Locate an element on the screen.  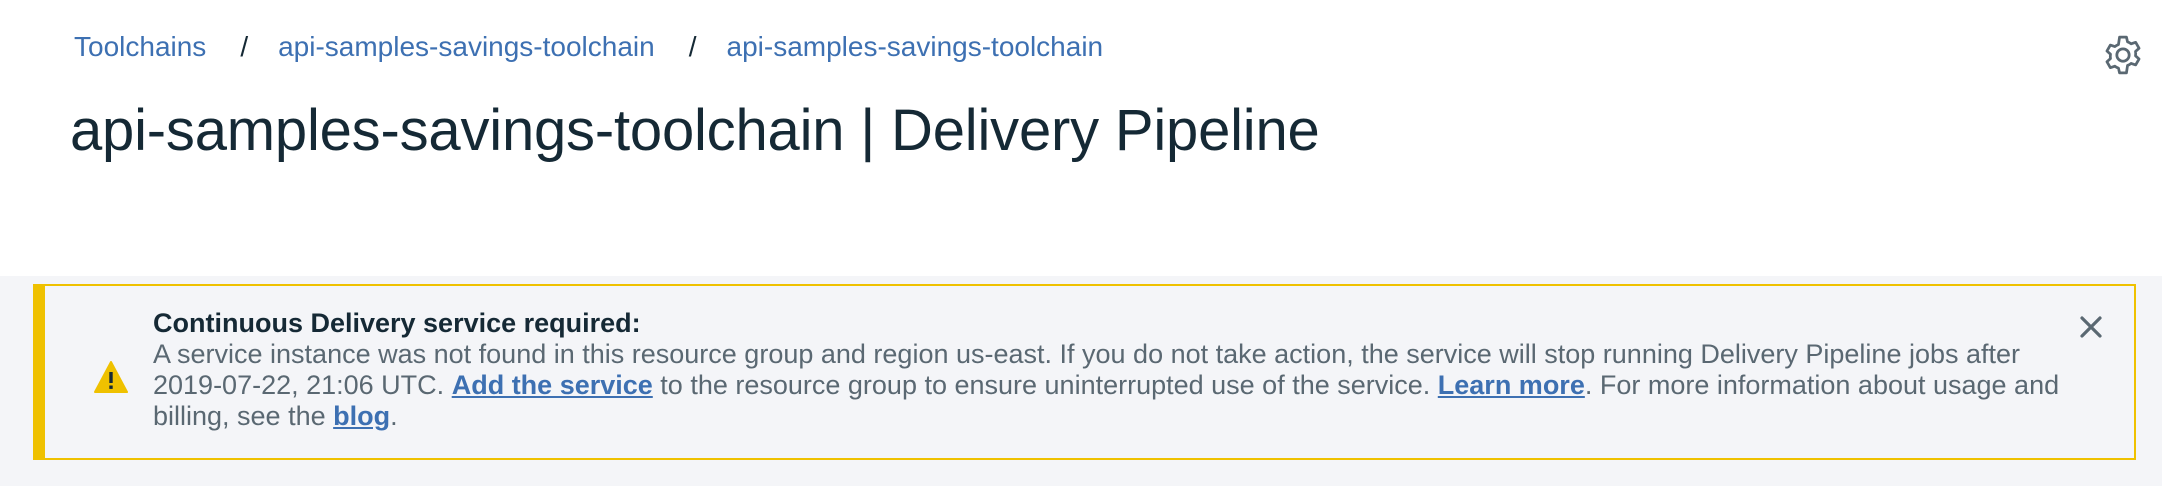
gear-icon is located at coordinates (2123, 55).